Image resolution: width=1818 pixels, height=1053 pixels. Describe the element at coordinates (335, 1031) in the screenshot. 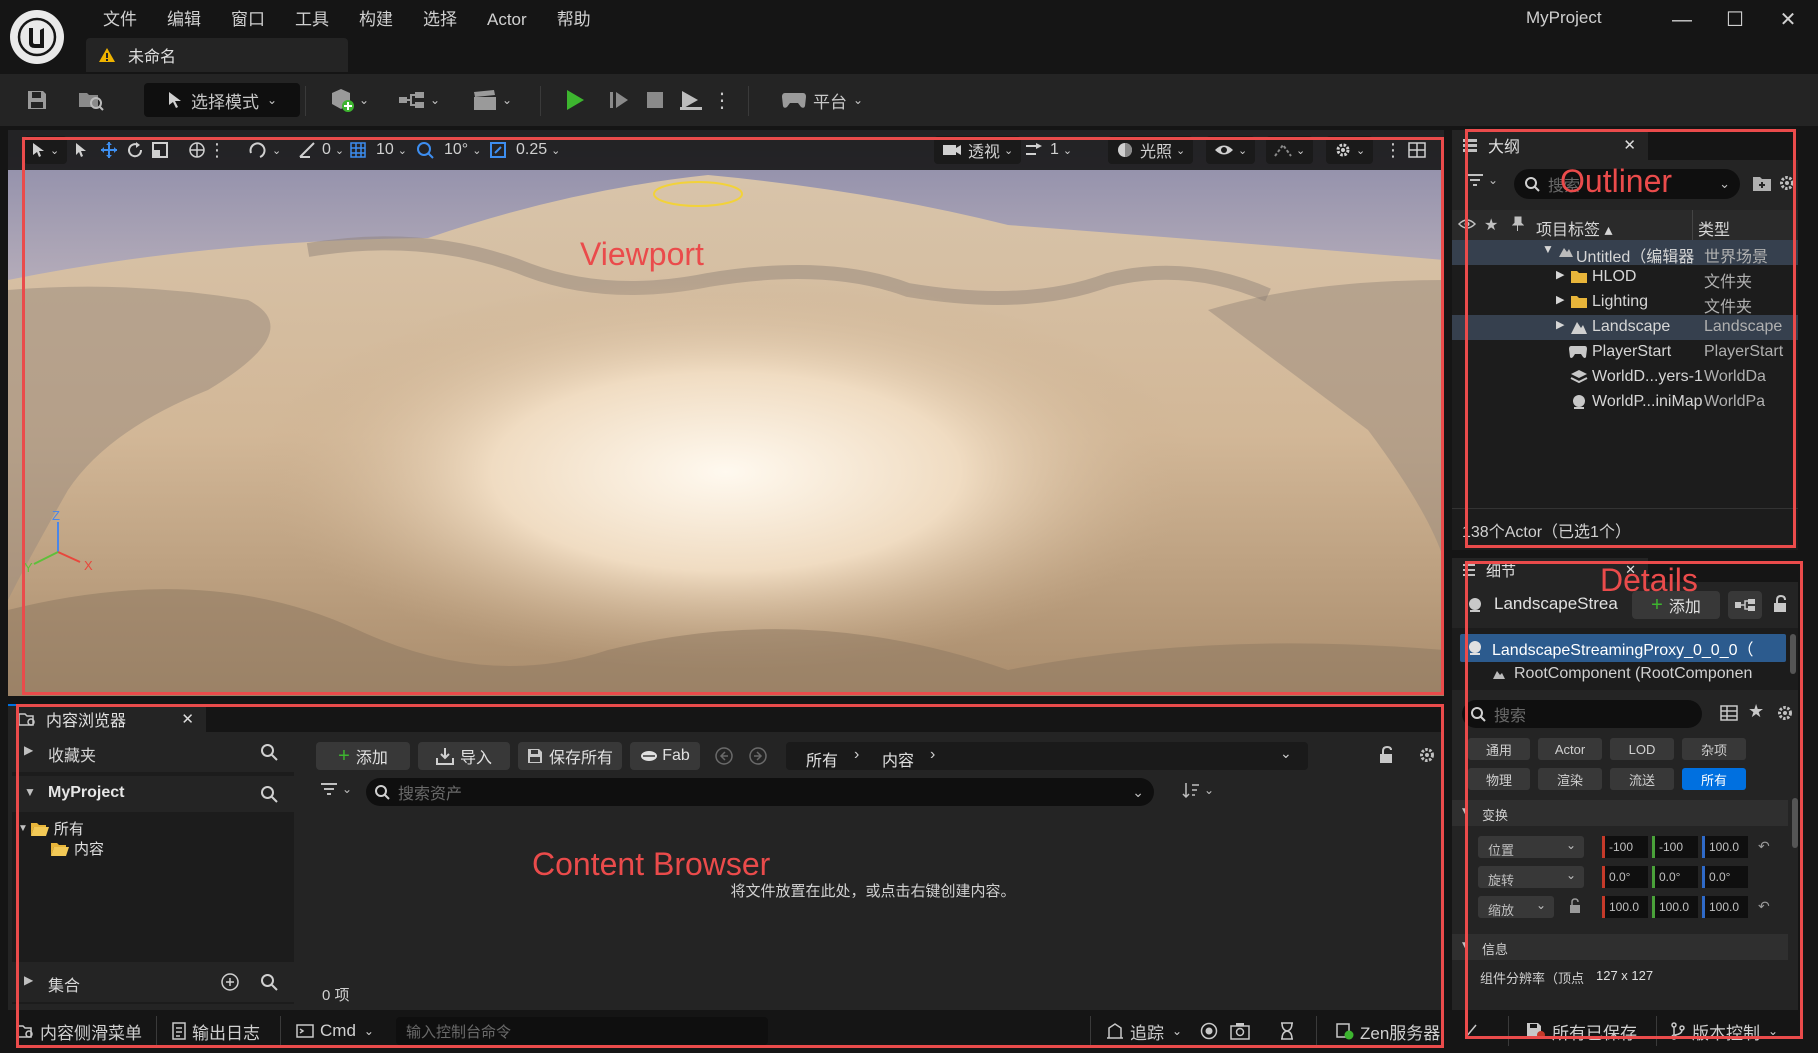

I see `cmd-dropdown: Cmd ⌄` at that location.